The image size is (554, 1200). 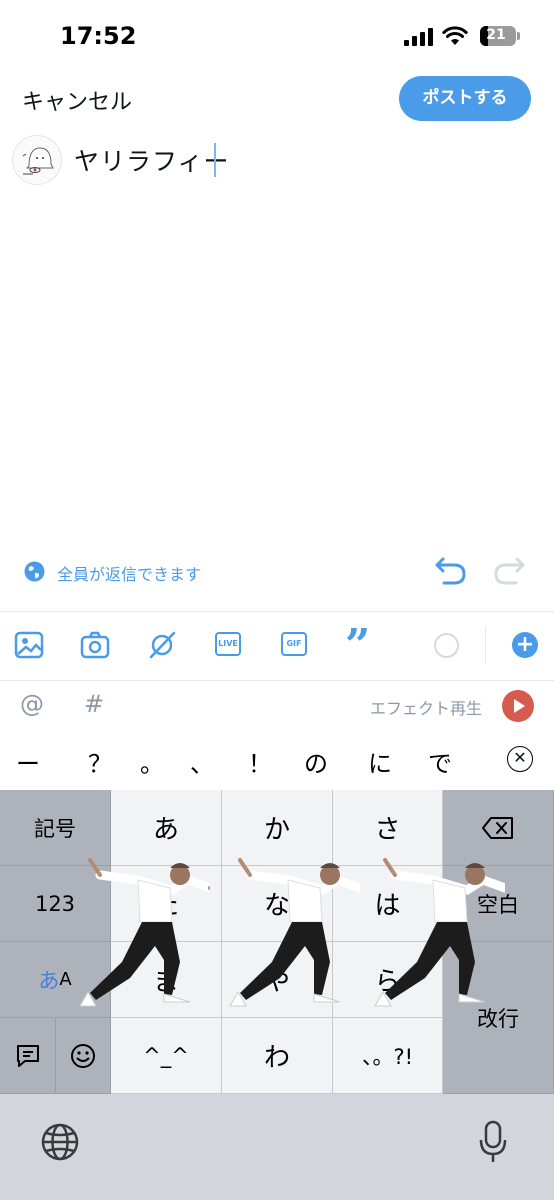 I want to click on candidate-item: に, so click(x=380, y=761).